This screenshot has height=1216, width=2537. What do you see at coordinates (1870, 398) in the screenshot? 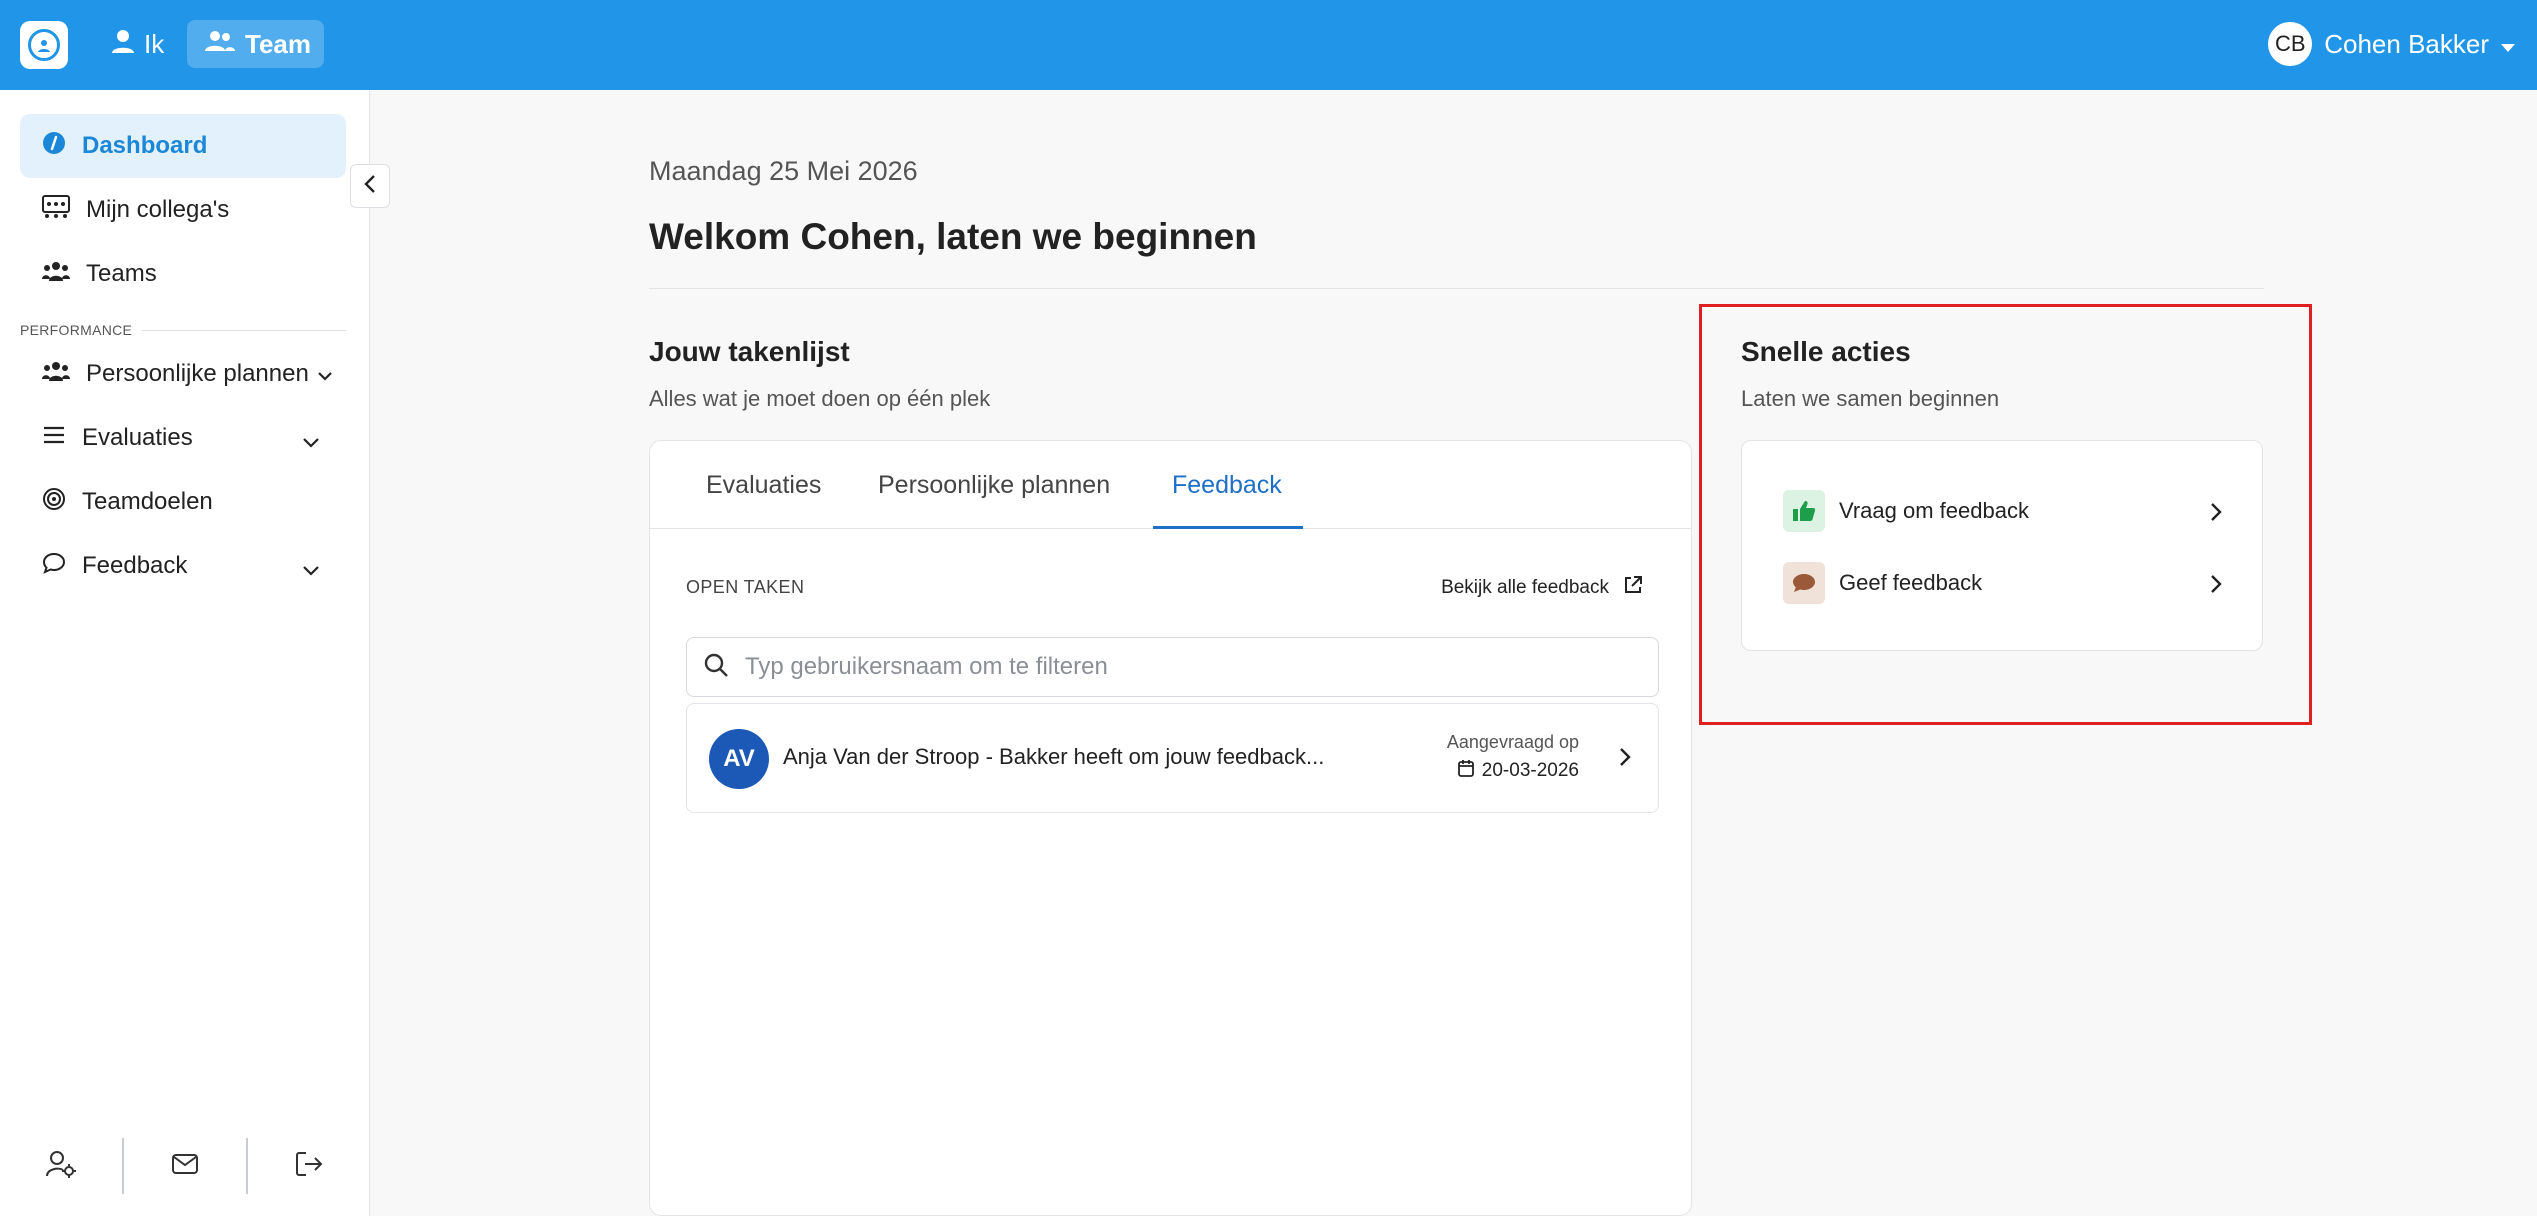
I see `quick-actions-subtitle: Laten we samen beginnen` at bounding box center [1870, 398].